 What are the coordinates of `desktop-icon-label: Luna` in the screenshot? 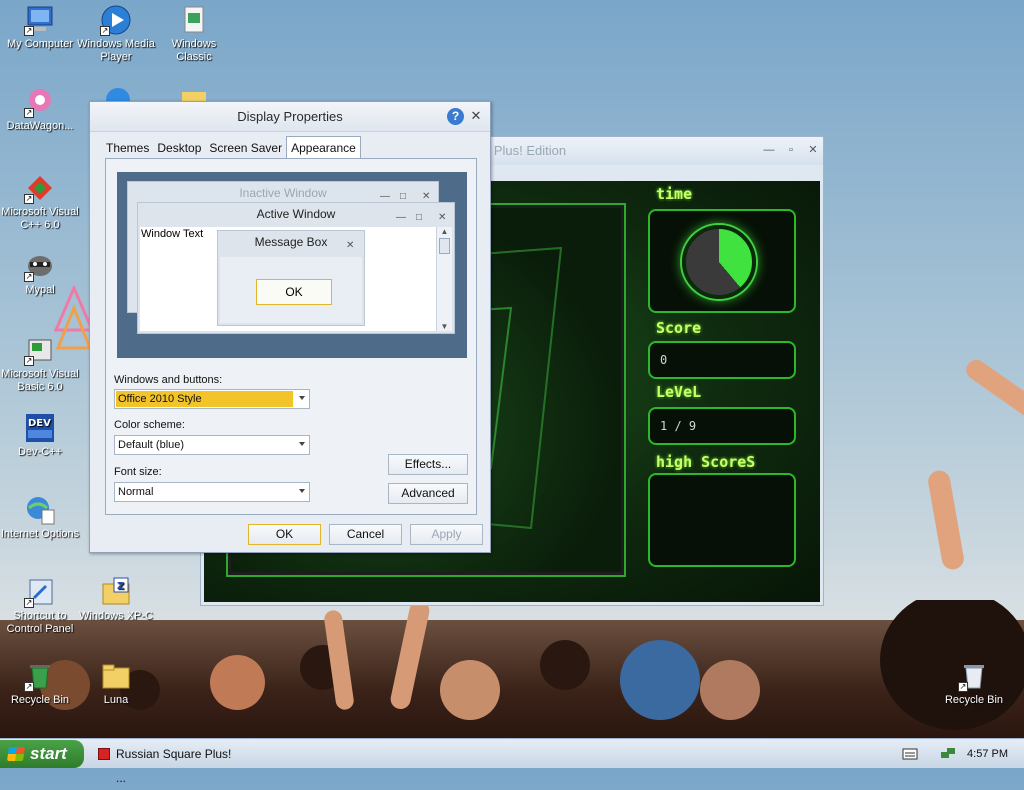 It's located at (116, 700).